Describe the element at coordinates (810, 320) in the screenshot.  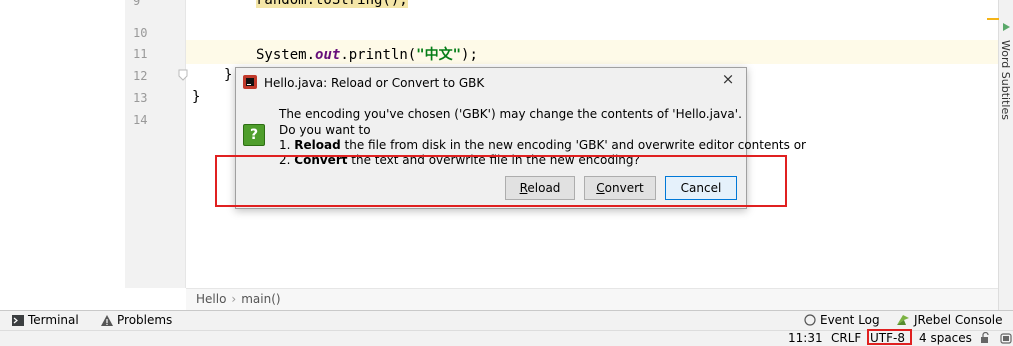
I see `event-log-icon` at that location.